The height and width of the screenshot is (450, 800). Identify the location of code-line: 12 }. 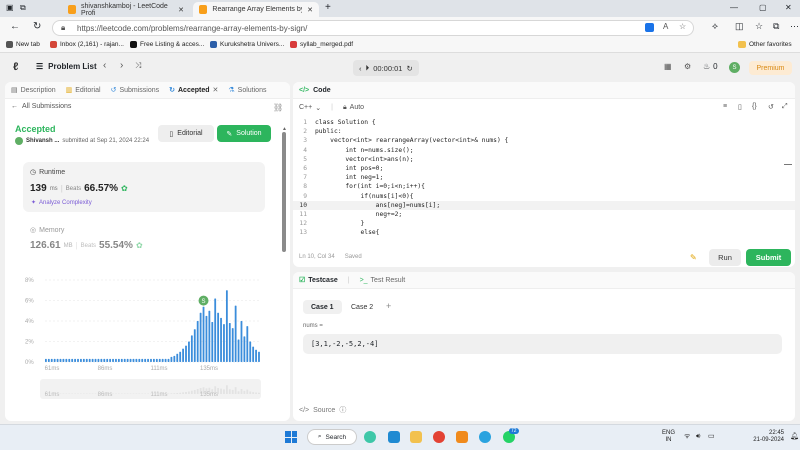
(544, 223).